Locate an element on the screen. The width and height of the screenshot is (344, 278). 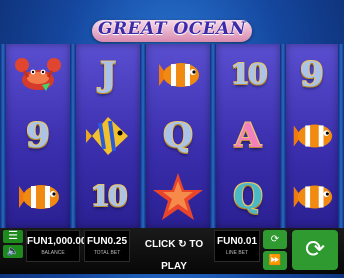
speaker-icon: 🔈 is located at coordinates (13, 251).